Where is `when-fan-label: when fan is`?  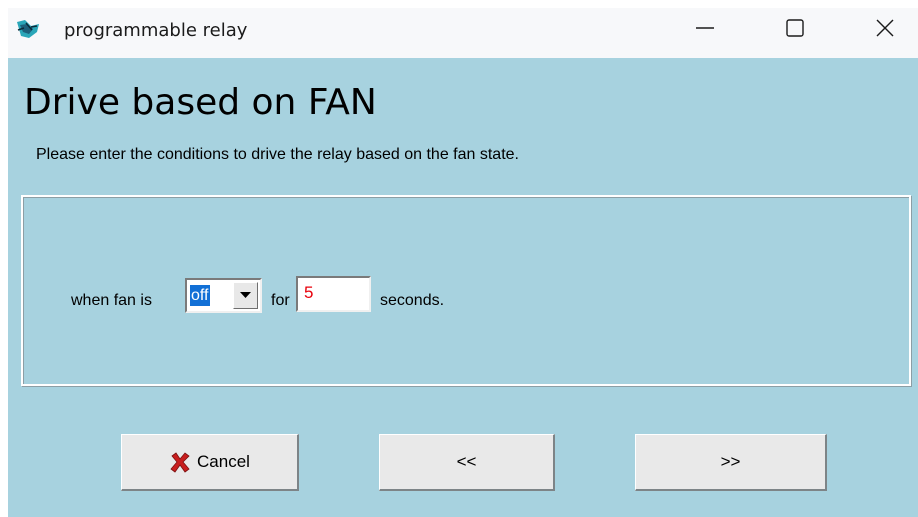
when-fan-label: when fan is is located at coordinates (111, 300).